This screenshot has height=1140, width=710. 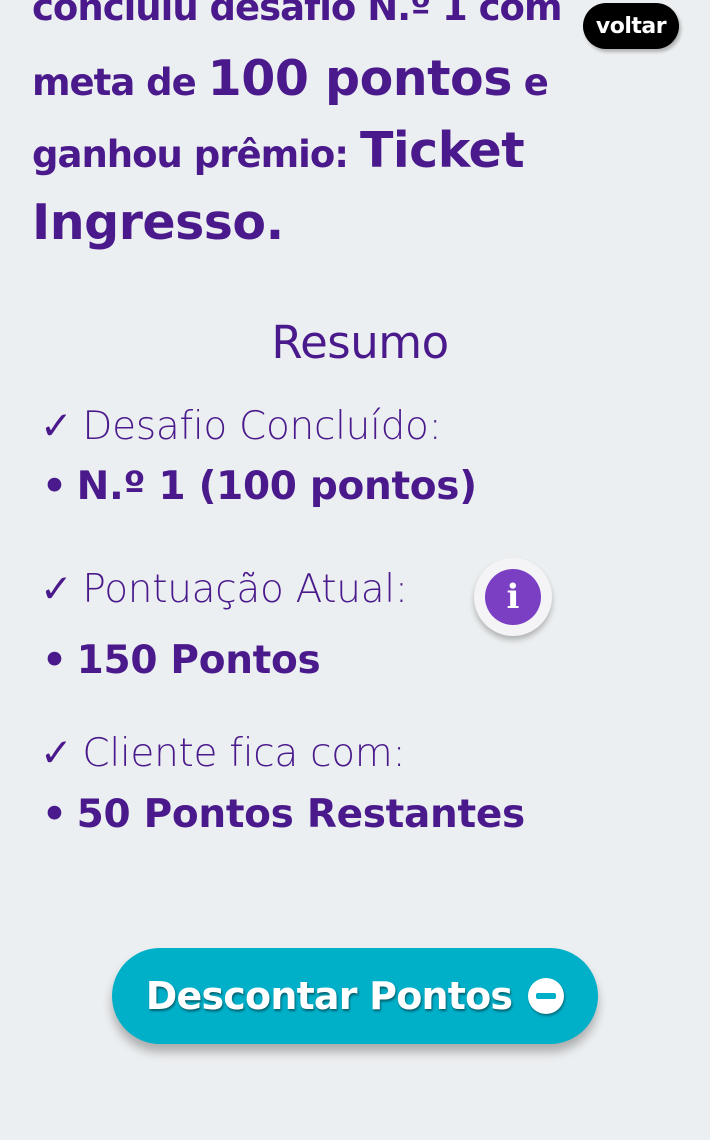 I want to click on headline-text-challenge: concluiu desafio N.º 1 com, so click(x=297, y=14).